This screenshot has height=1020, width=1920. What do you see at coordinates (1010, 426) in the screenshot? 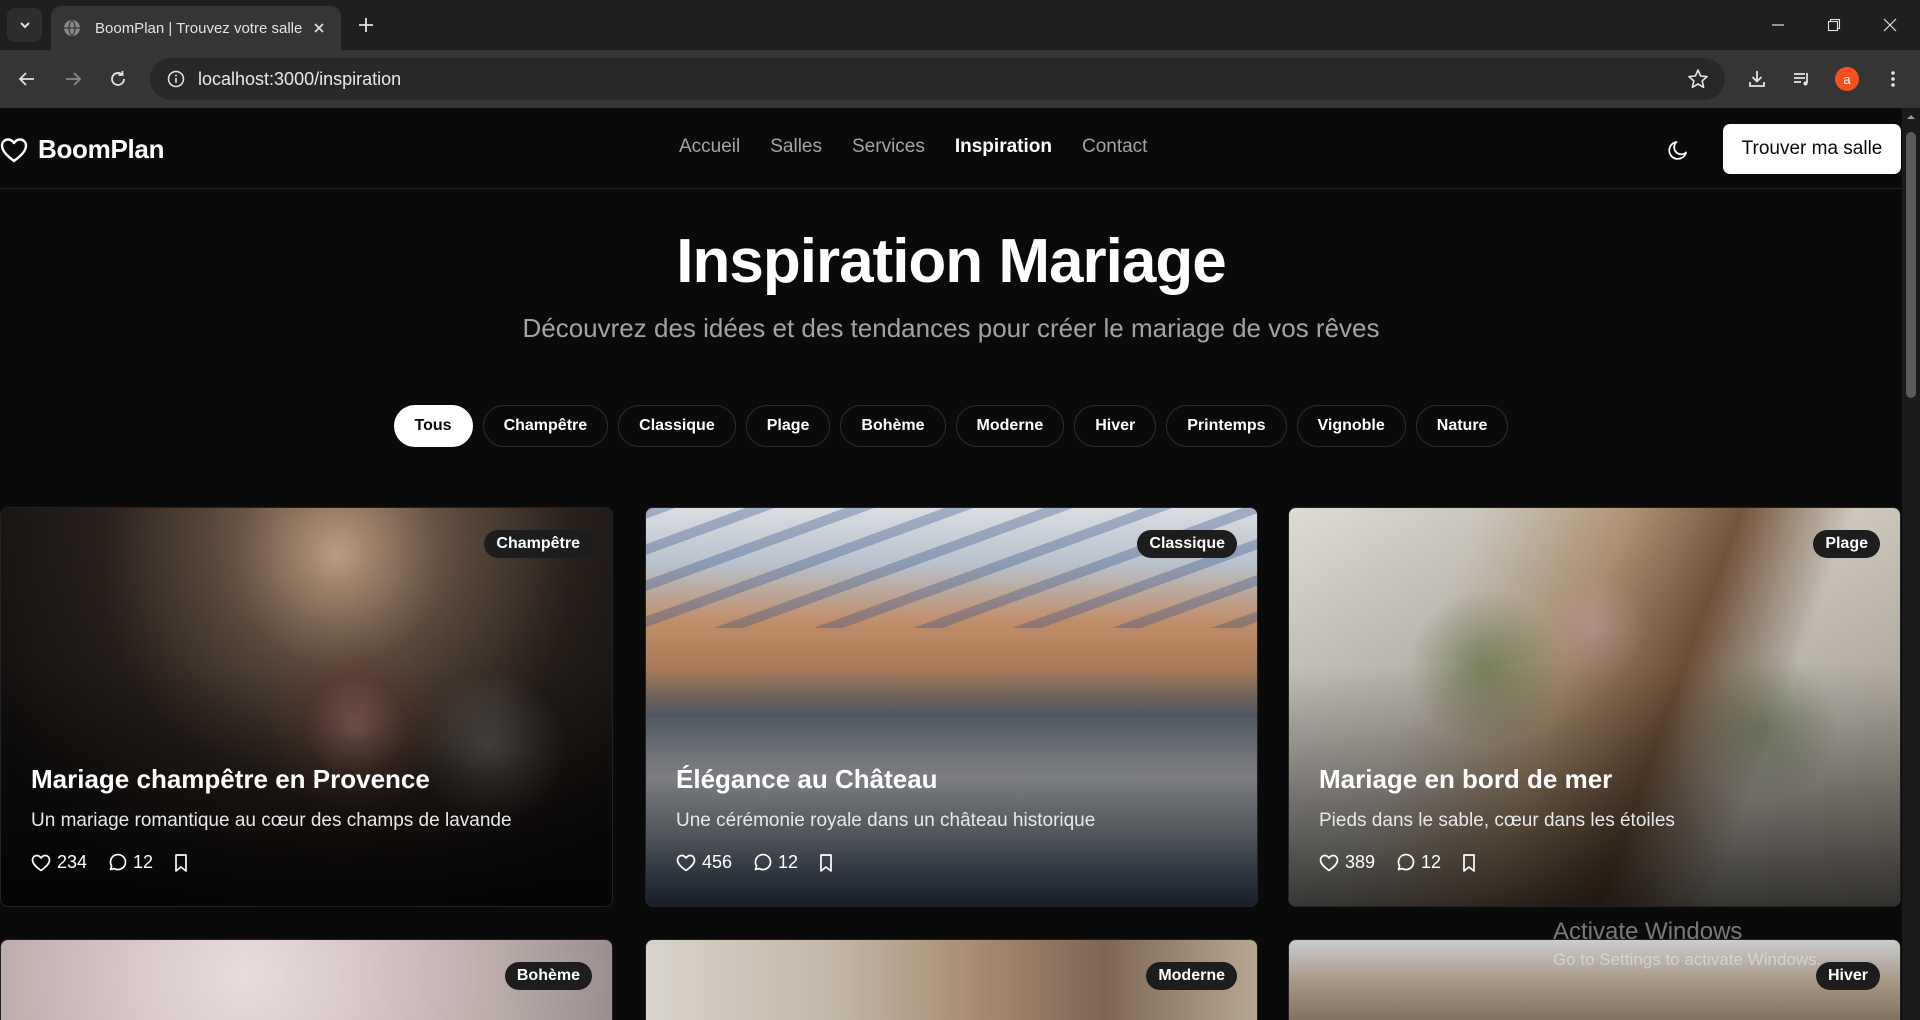
I see `filter-chip-moderne: Moderne` at bounding box center [1010, 426].